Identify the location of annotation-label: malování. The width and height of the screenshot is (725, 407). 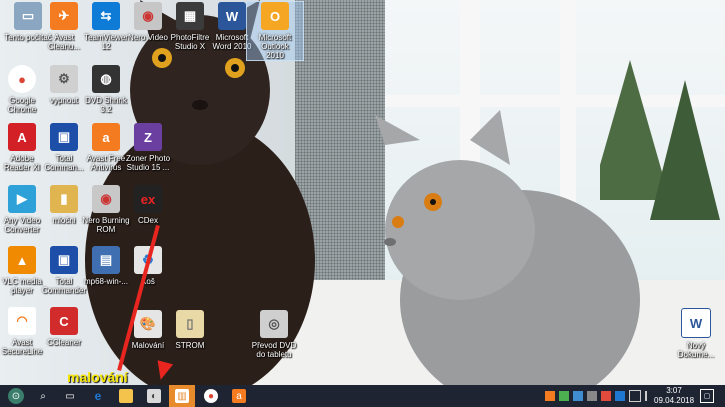
(97, 377).